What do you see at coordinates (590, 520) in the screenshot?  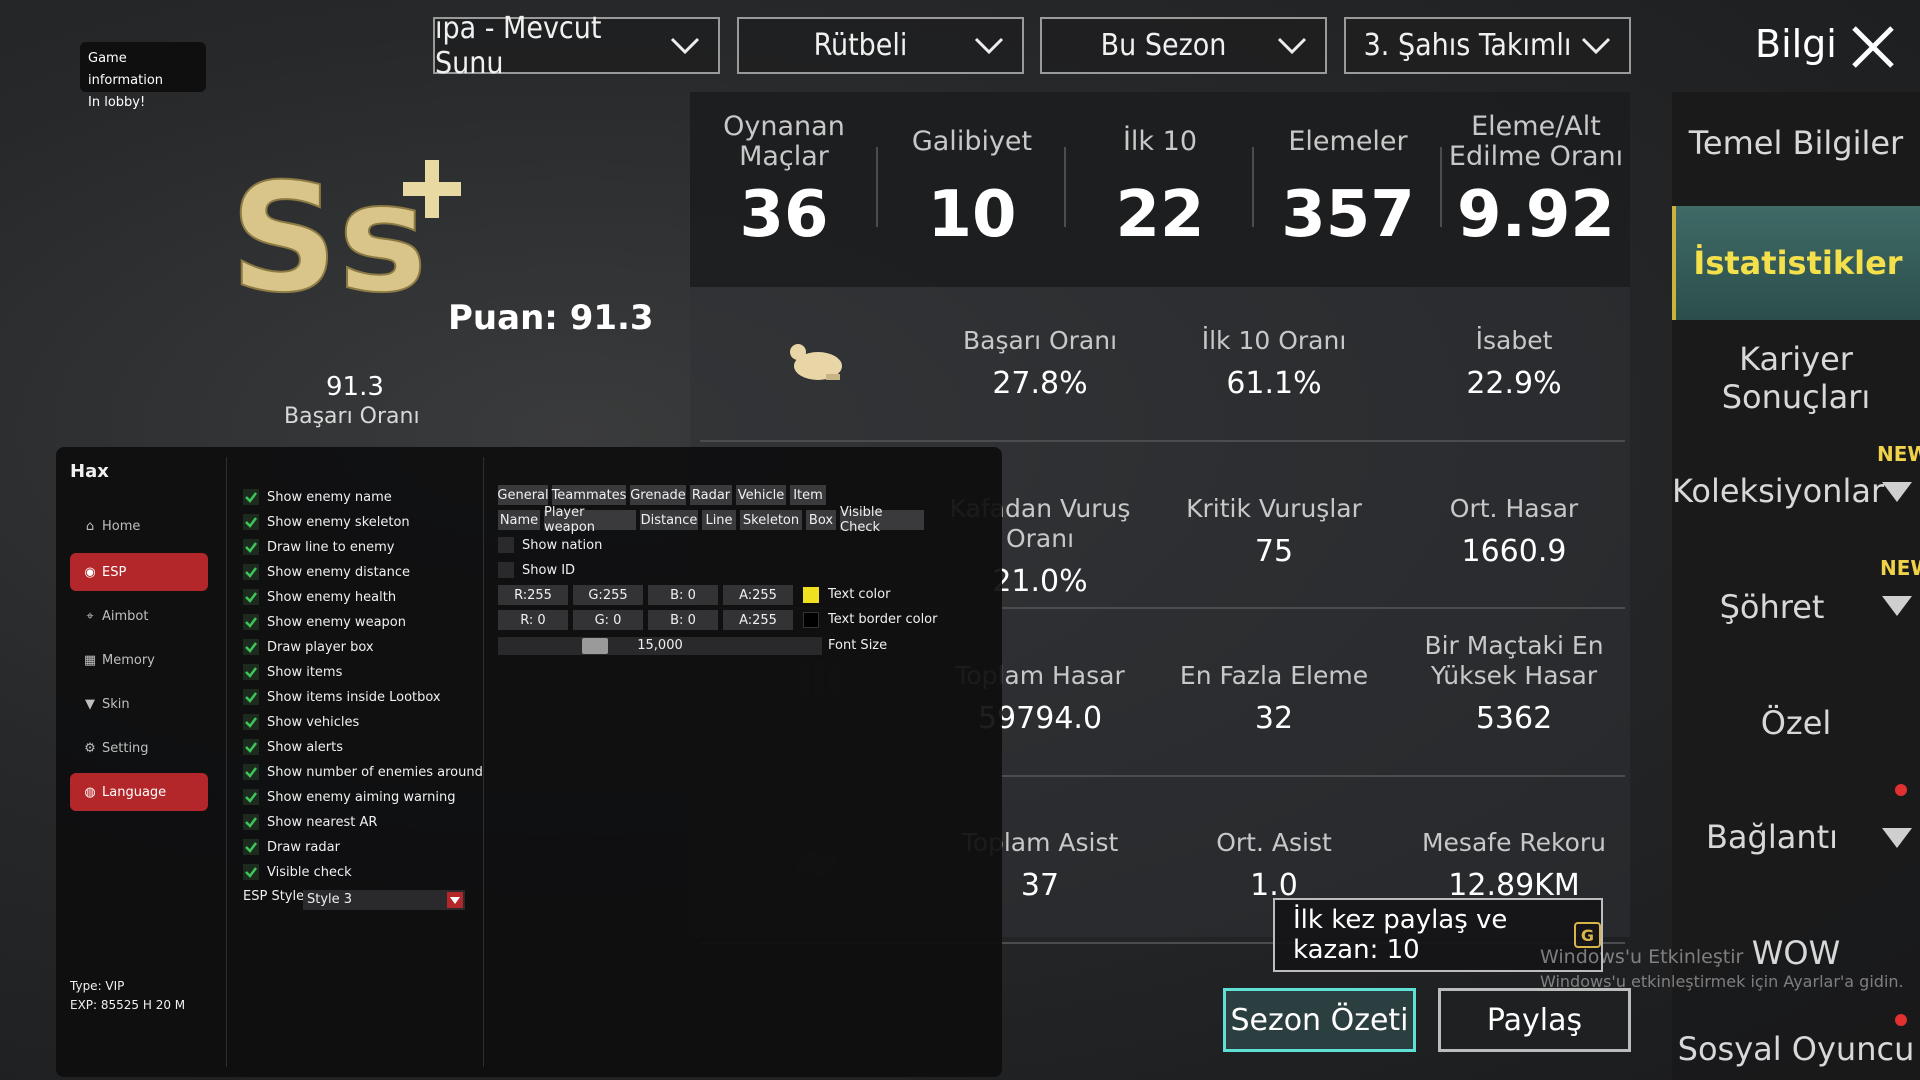 I see `tab-player-weapon: Player weapon` at bounding box center [590, 520].